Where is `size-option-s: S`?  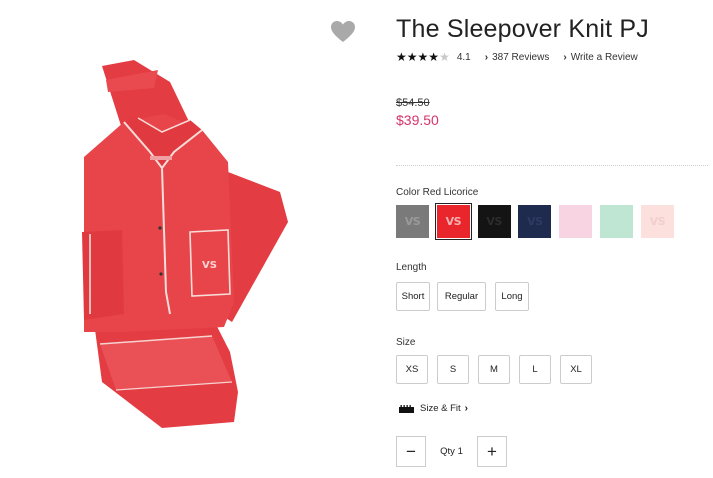
size-option-s: S is located at coordinates (453, 369).